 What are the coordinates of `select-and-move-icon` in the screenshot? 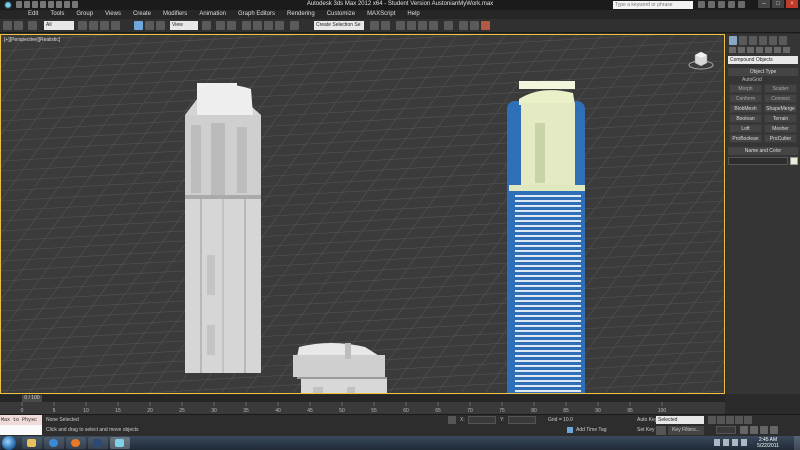 It's located at (138, 25).